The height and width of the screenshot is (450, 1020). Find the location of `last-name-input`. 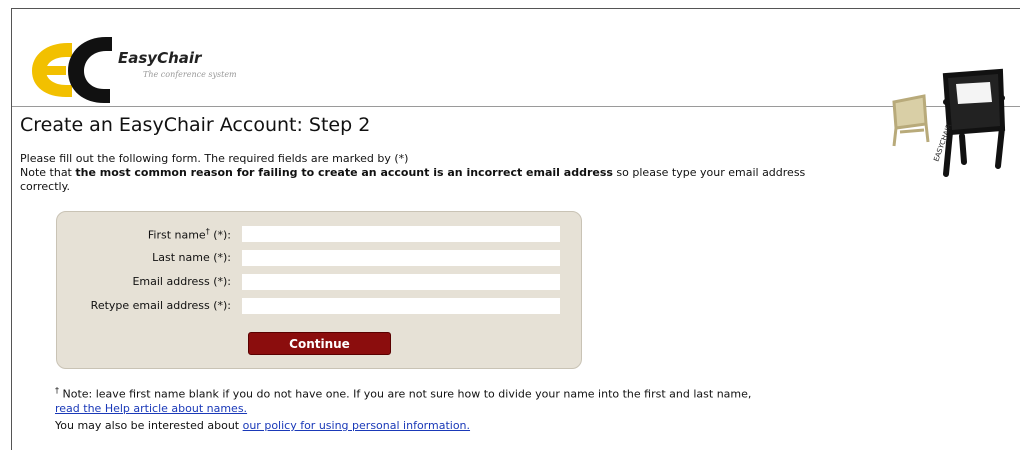

last-name-input is located at coordinates (401, 258).